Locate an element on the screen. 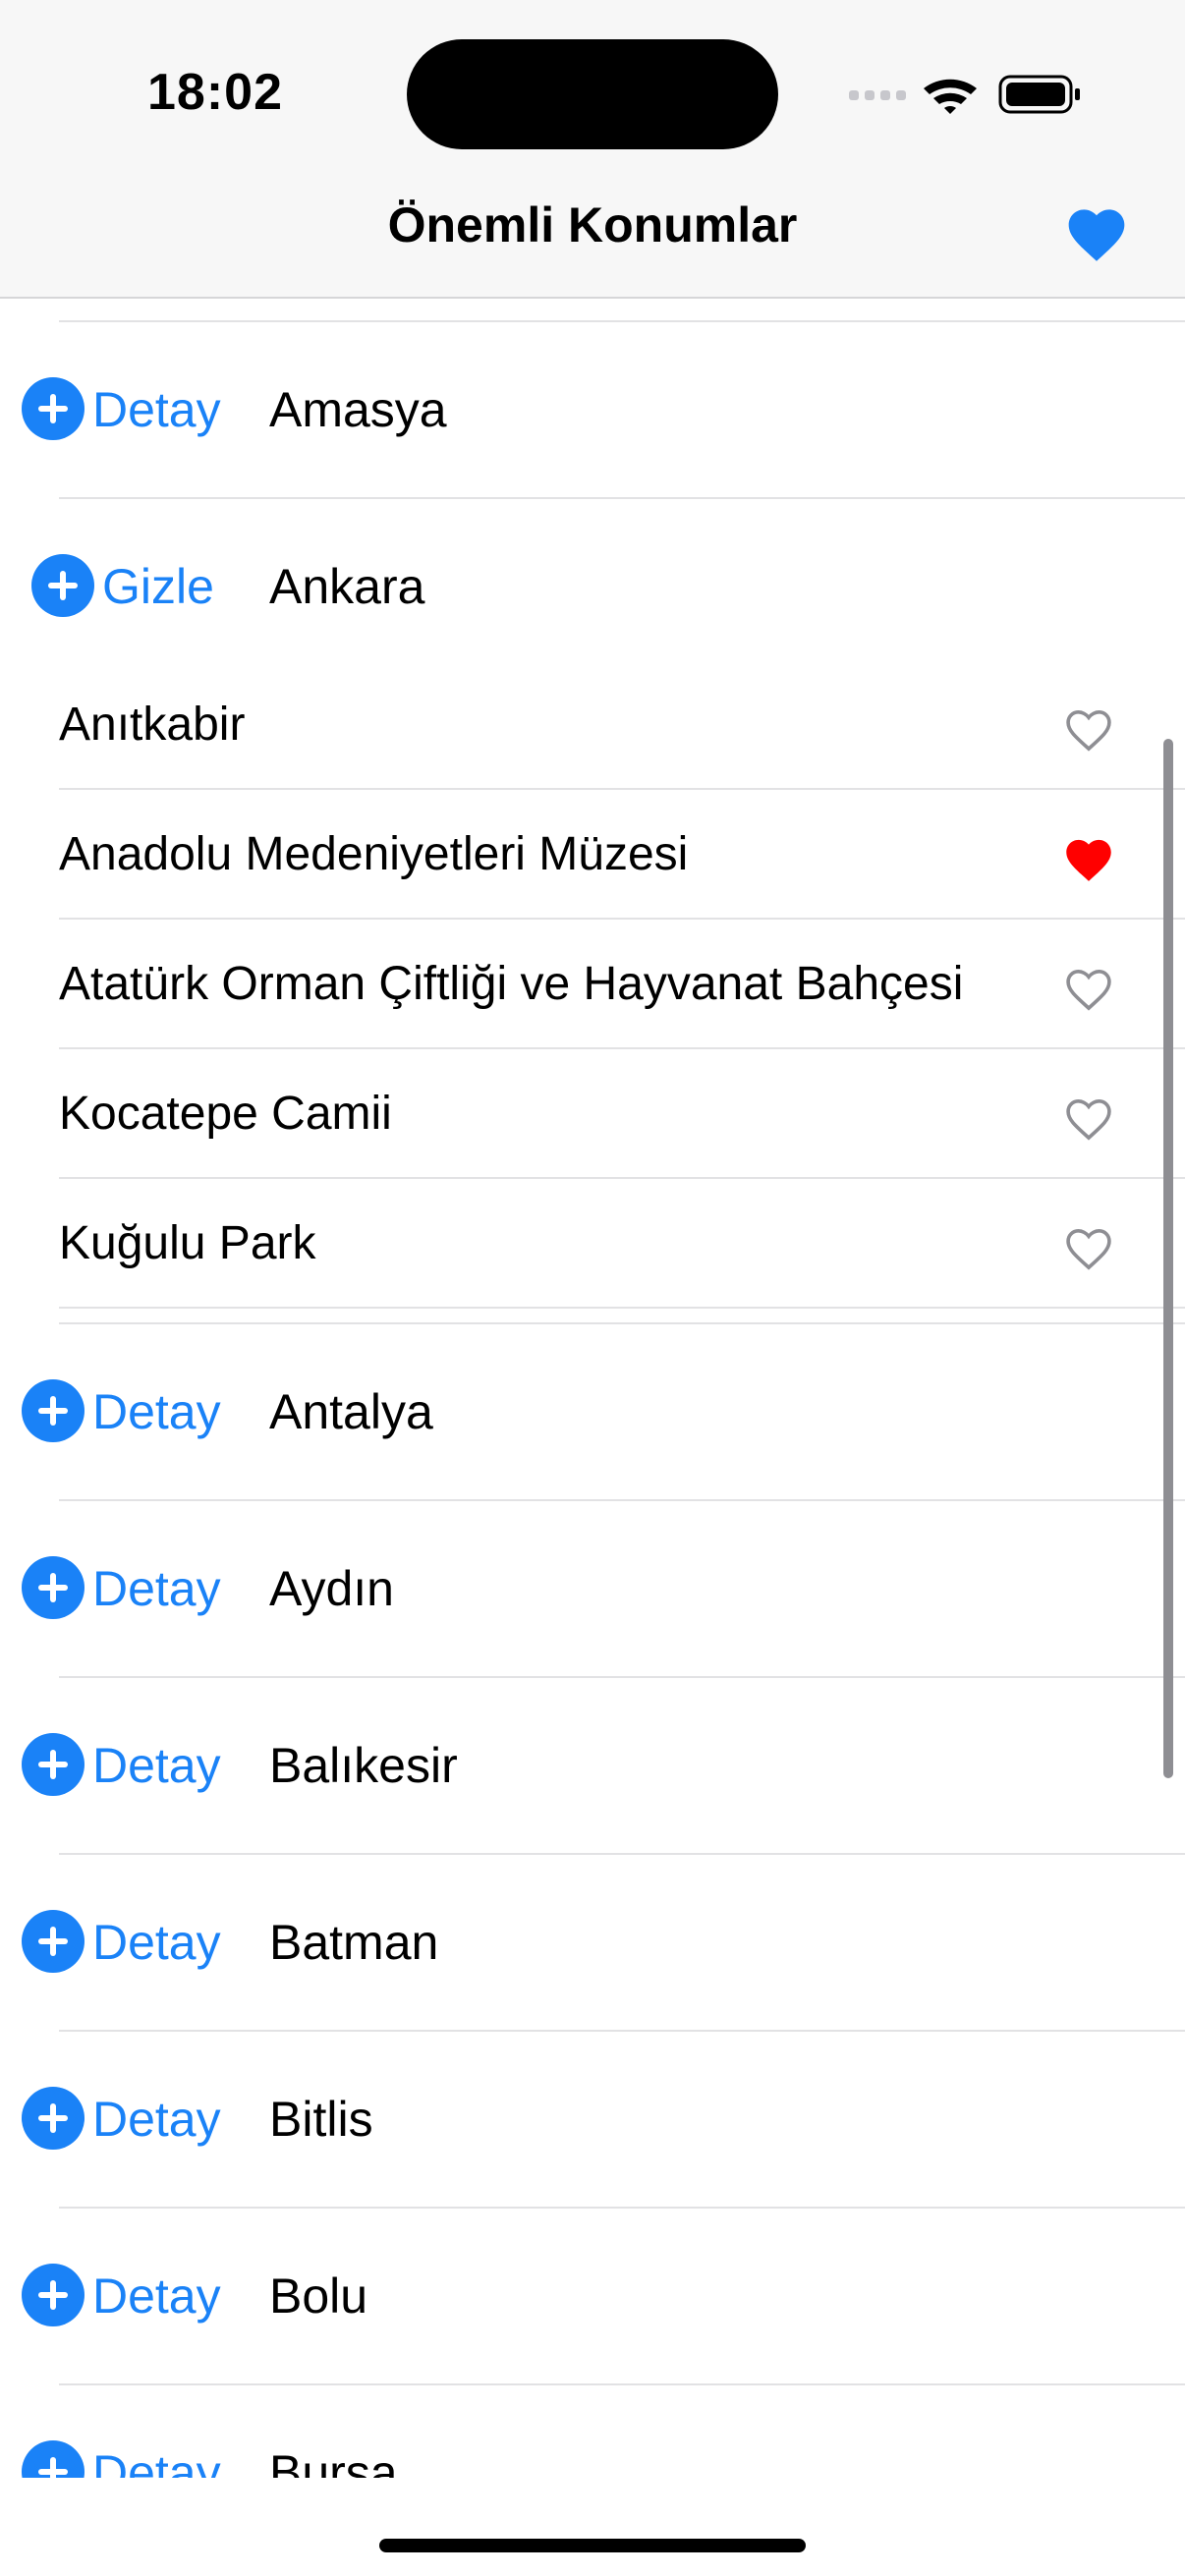 The image size is (1185, 2576). status-icons is located at coordinates (965, 94).